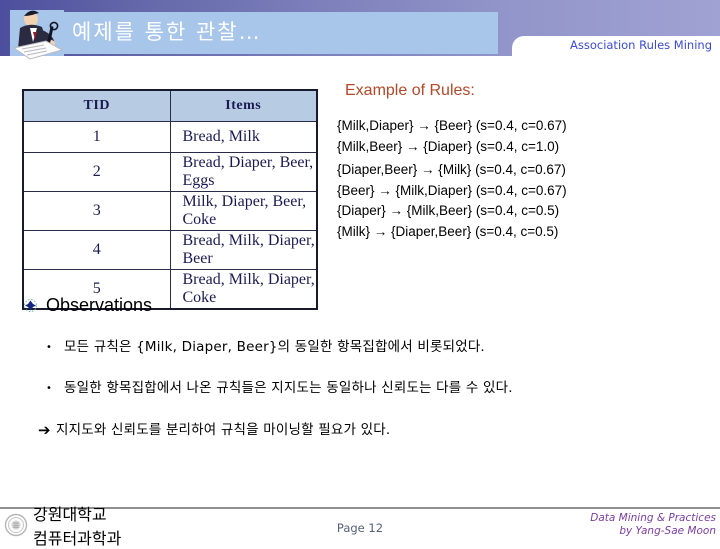 Image resolution: width=720 pixels, height=549 pixels. Describe the element at coordinates (451, 169) in the screenshot. I see `rule-item: {Diaper,Beer} → {Milk} (s=0.4, c=0.67)` at that location.